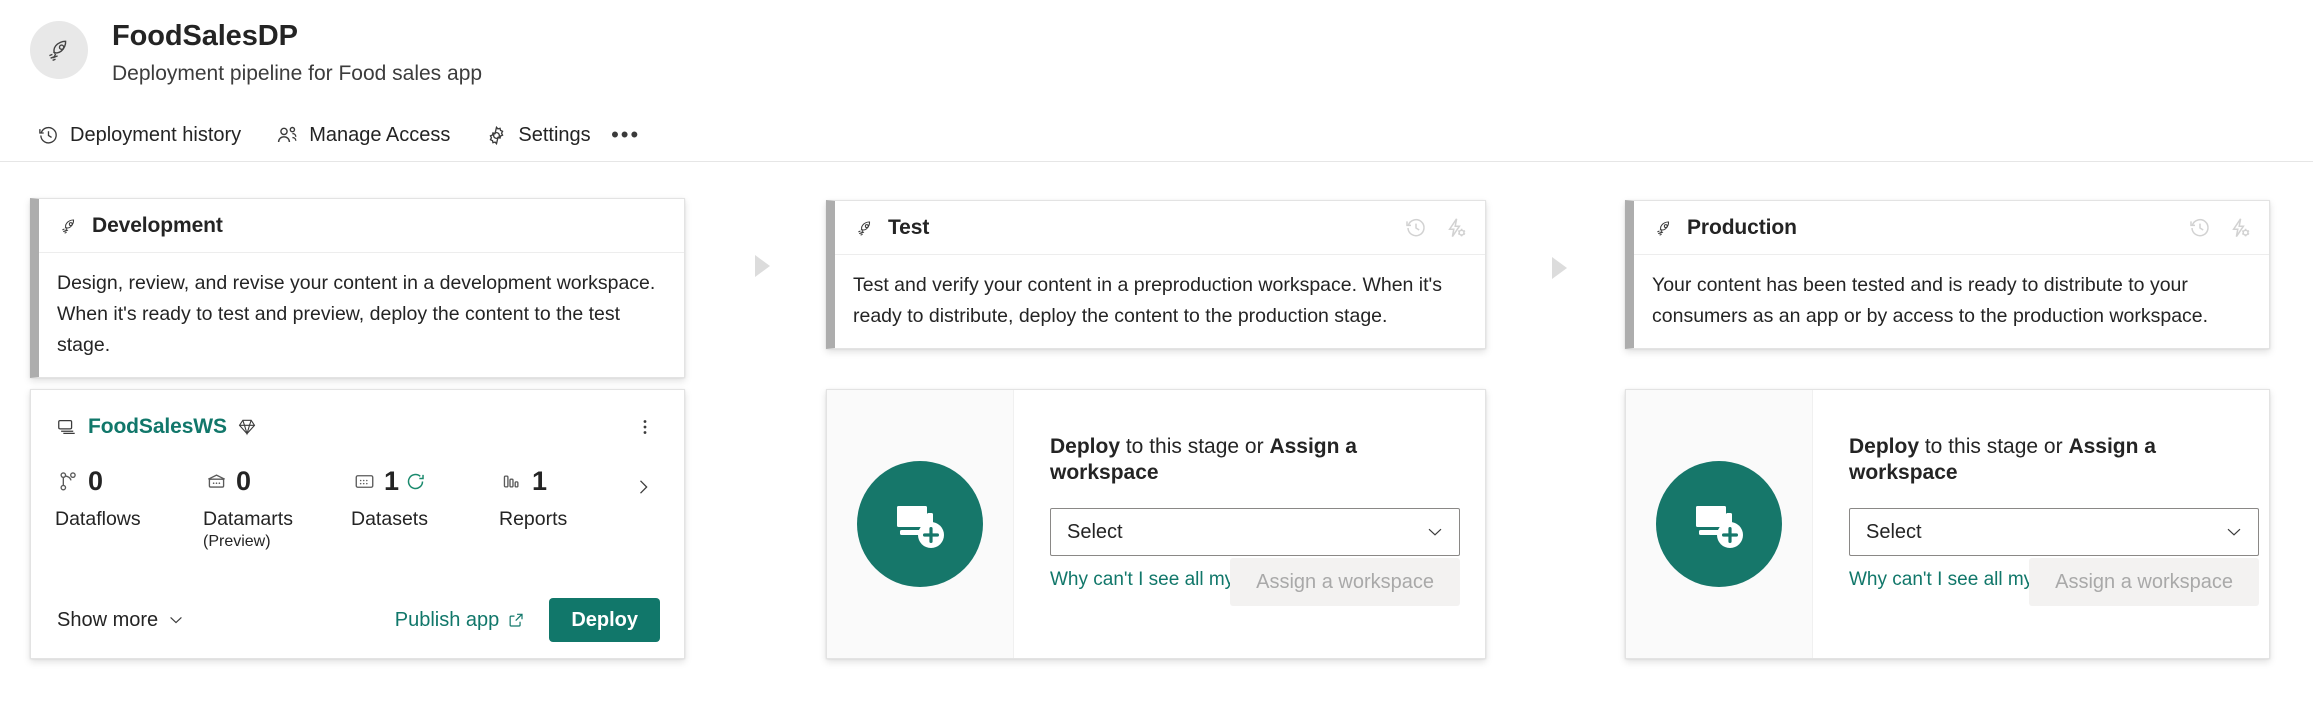 The image size is (2313, 711). What do you see at coordinates (68, 481) in the screenshot?
I see `dataflow-icon` at bounding box center [68, 481].